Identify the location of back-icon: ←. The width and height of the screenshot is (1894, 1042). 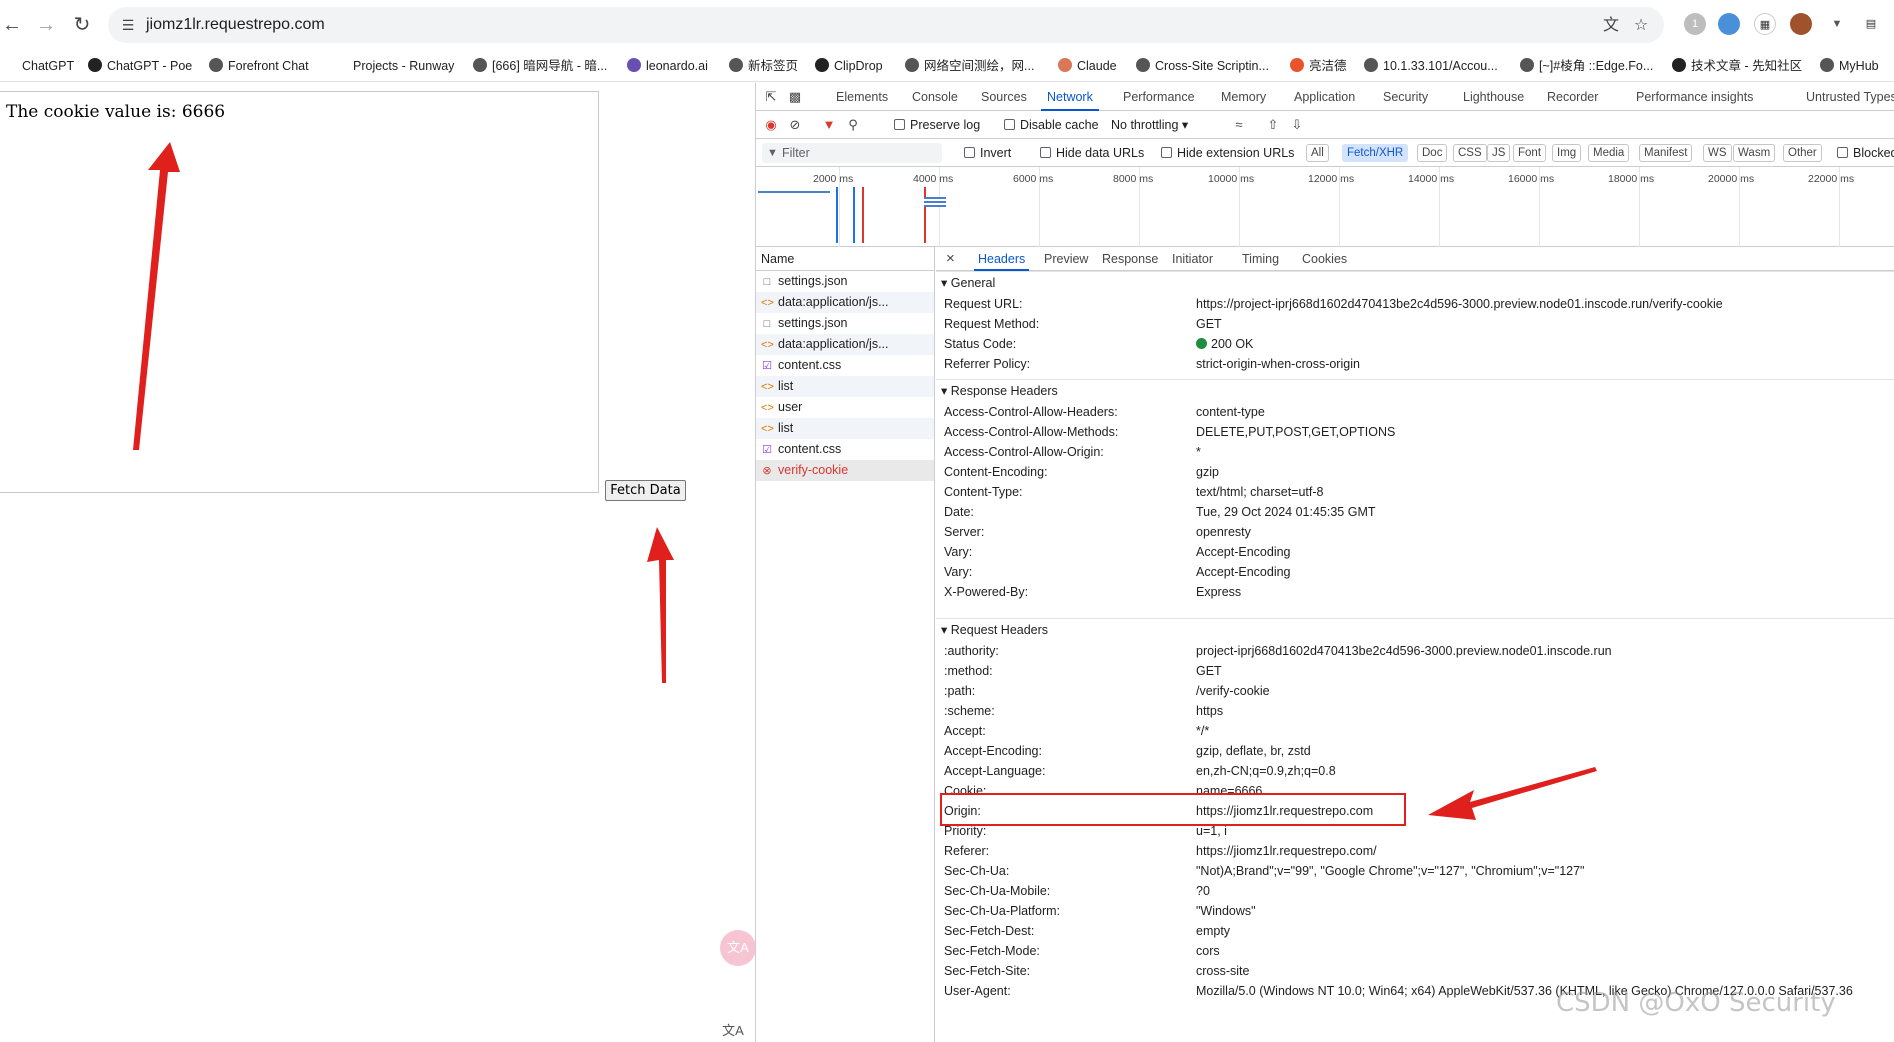
(12, 25).